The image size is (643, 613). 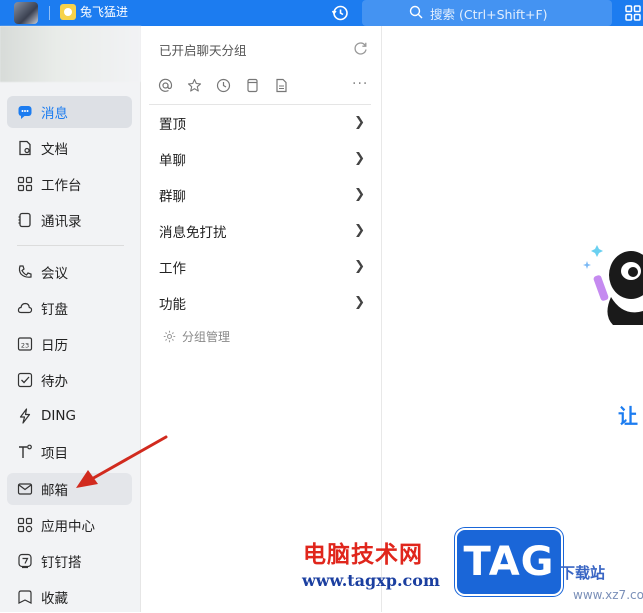 I want to click on cylinder-icon, so click(x=252, y=85).